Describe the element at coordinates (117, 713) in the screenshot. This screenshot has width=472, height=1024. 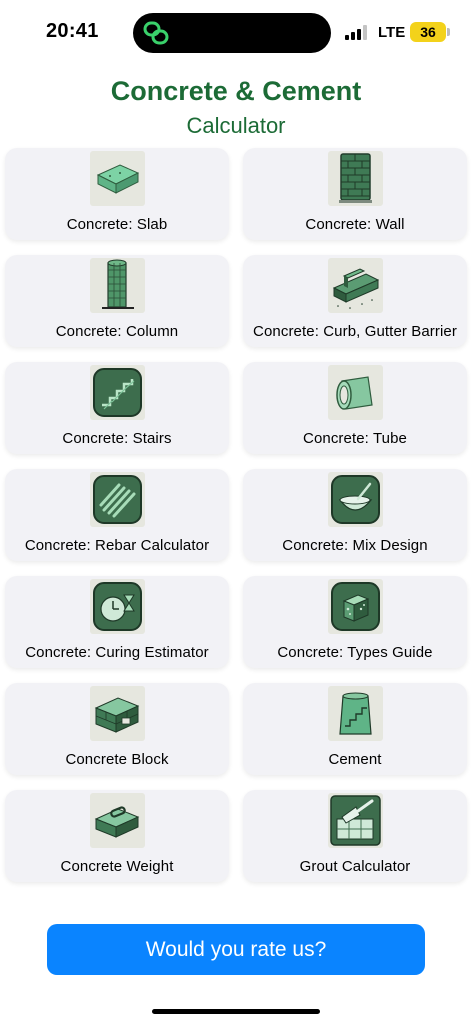
I see `concrete-block-icon` at that location.